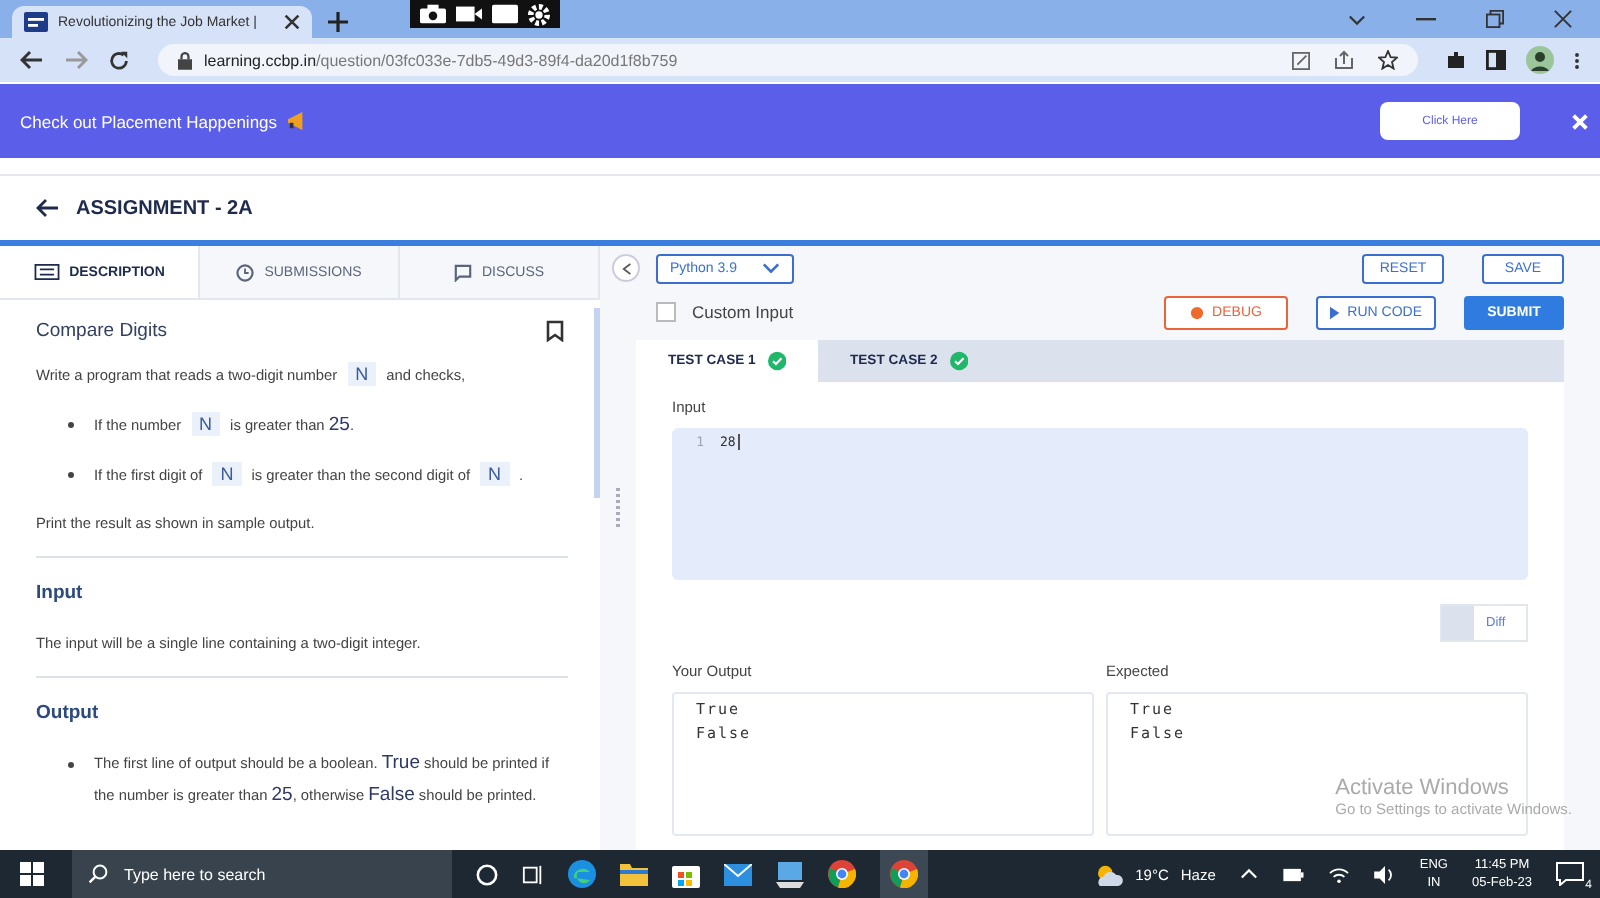 The image size is (1600, 898). Describe the element at coordinates (533, 874) in the screenshot. I see `task-view-icon` at that location.